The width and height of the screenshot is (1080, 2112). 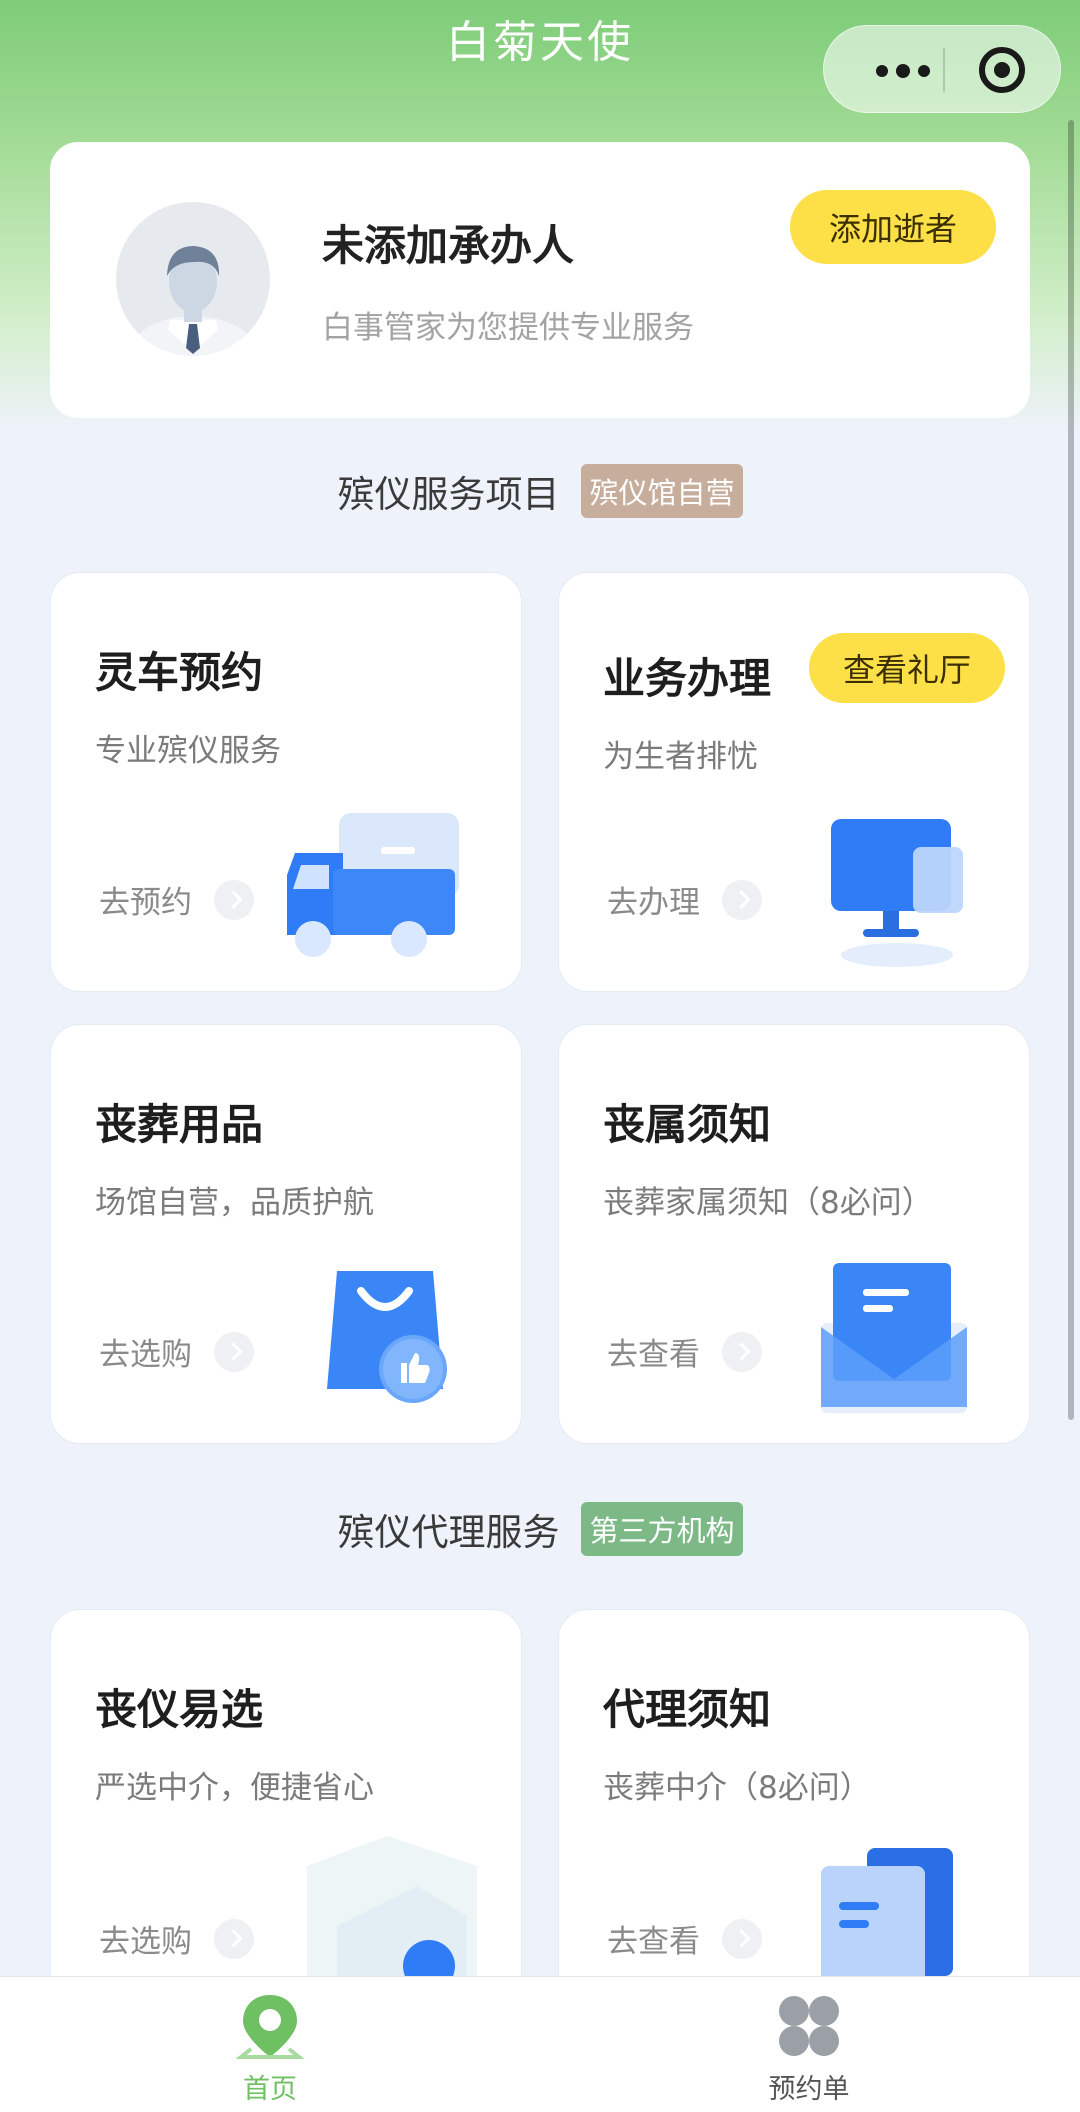 What do you see at coordinates (286, 1234) in the screenshot?
I see `card-funeral-supplies: 丧葬用品 场馆自营，品质护航 去选购` at bounding box center [286, 1234].